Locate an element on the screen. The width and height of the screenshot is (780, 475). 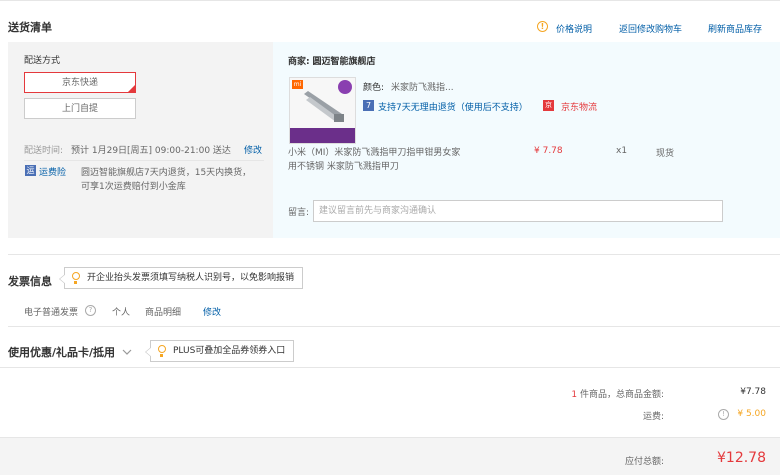
invoice-tip-text: 开企业抬头发票须填写纳税人识别号，以免影响报销 is located at coordinates (191, 278).